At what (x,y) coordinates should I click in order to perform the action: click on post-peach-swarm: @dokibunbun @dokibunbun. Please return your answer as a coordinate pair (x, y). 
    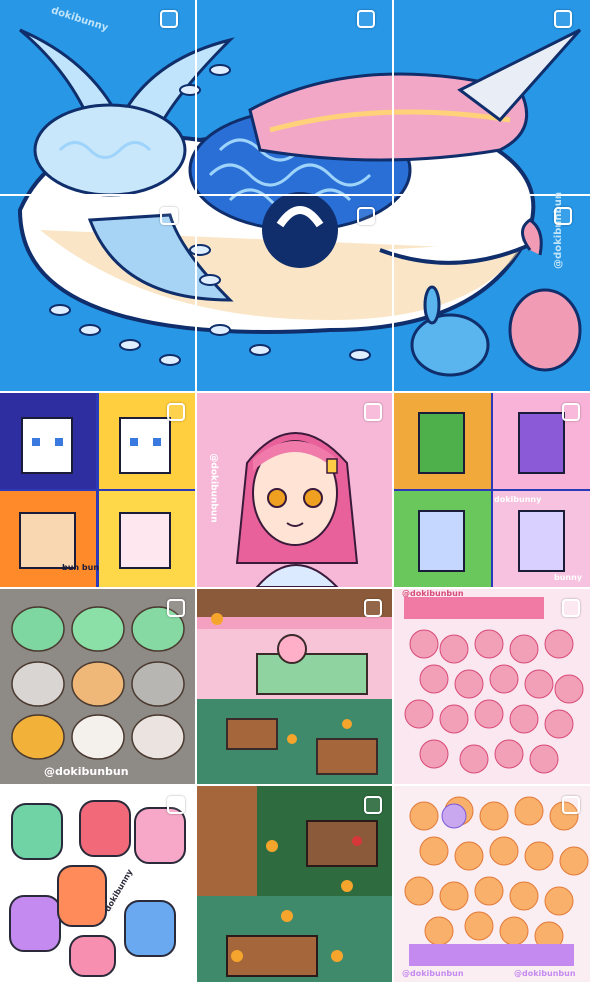
    Looking at the image, I should click on (492, 884).